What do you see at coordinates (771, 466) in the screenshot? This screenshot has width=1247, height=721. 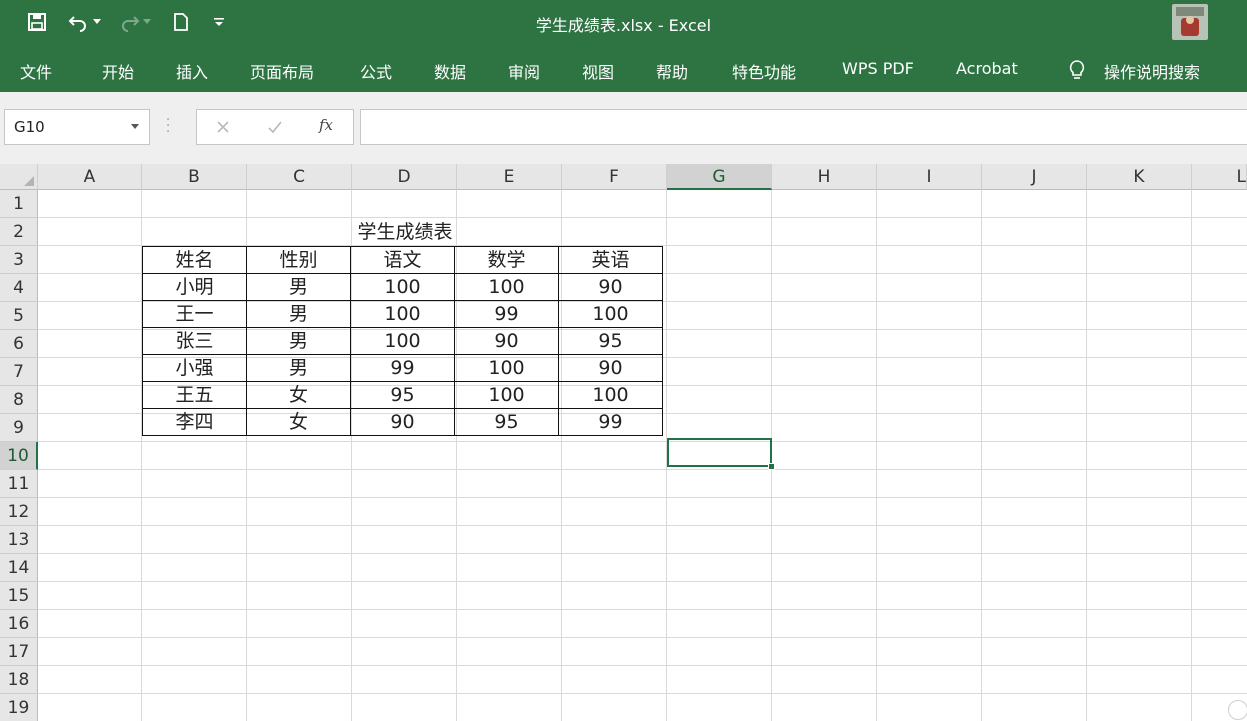 I see `fill-handle` at bounding box center [771, 466].